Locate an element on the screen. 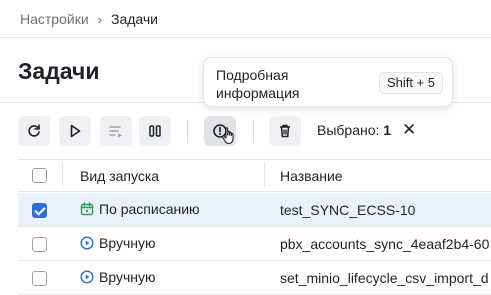 The height and width of the screenshot is (295, 491). launch-type-cell: По расписанию is located at coordinates (140, 209).